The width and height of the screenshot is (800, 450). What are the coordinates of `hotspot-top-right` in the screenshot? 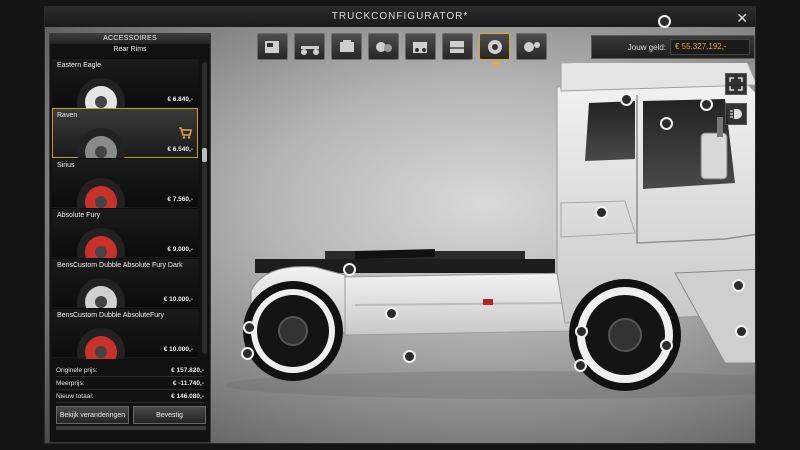 It's located at (664, 21).